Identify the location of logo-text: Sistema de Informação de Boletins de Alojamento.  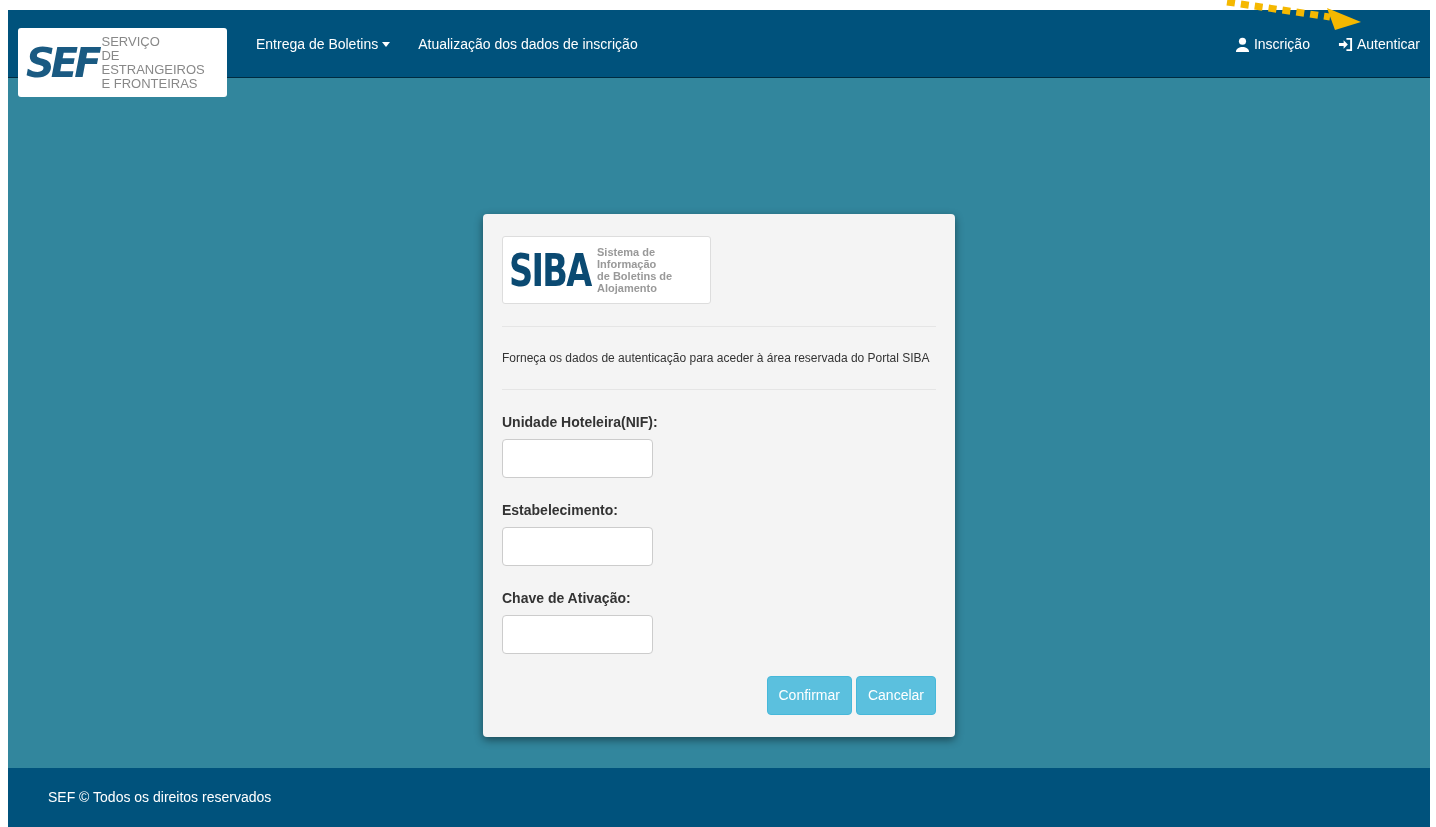
(635, 270).